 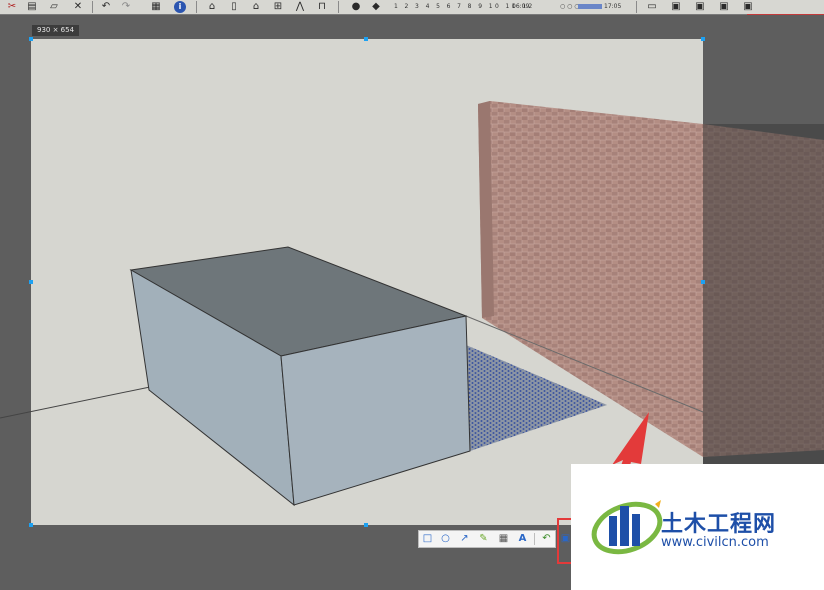 What do you see at coordinates (719, 524) in the screenshot?
I see `watermark-title: 土木工程网` at bounding box center [719, 524].